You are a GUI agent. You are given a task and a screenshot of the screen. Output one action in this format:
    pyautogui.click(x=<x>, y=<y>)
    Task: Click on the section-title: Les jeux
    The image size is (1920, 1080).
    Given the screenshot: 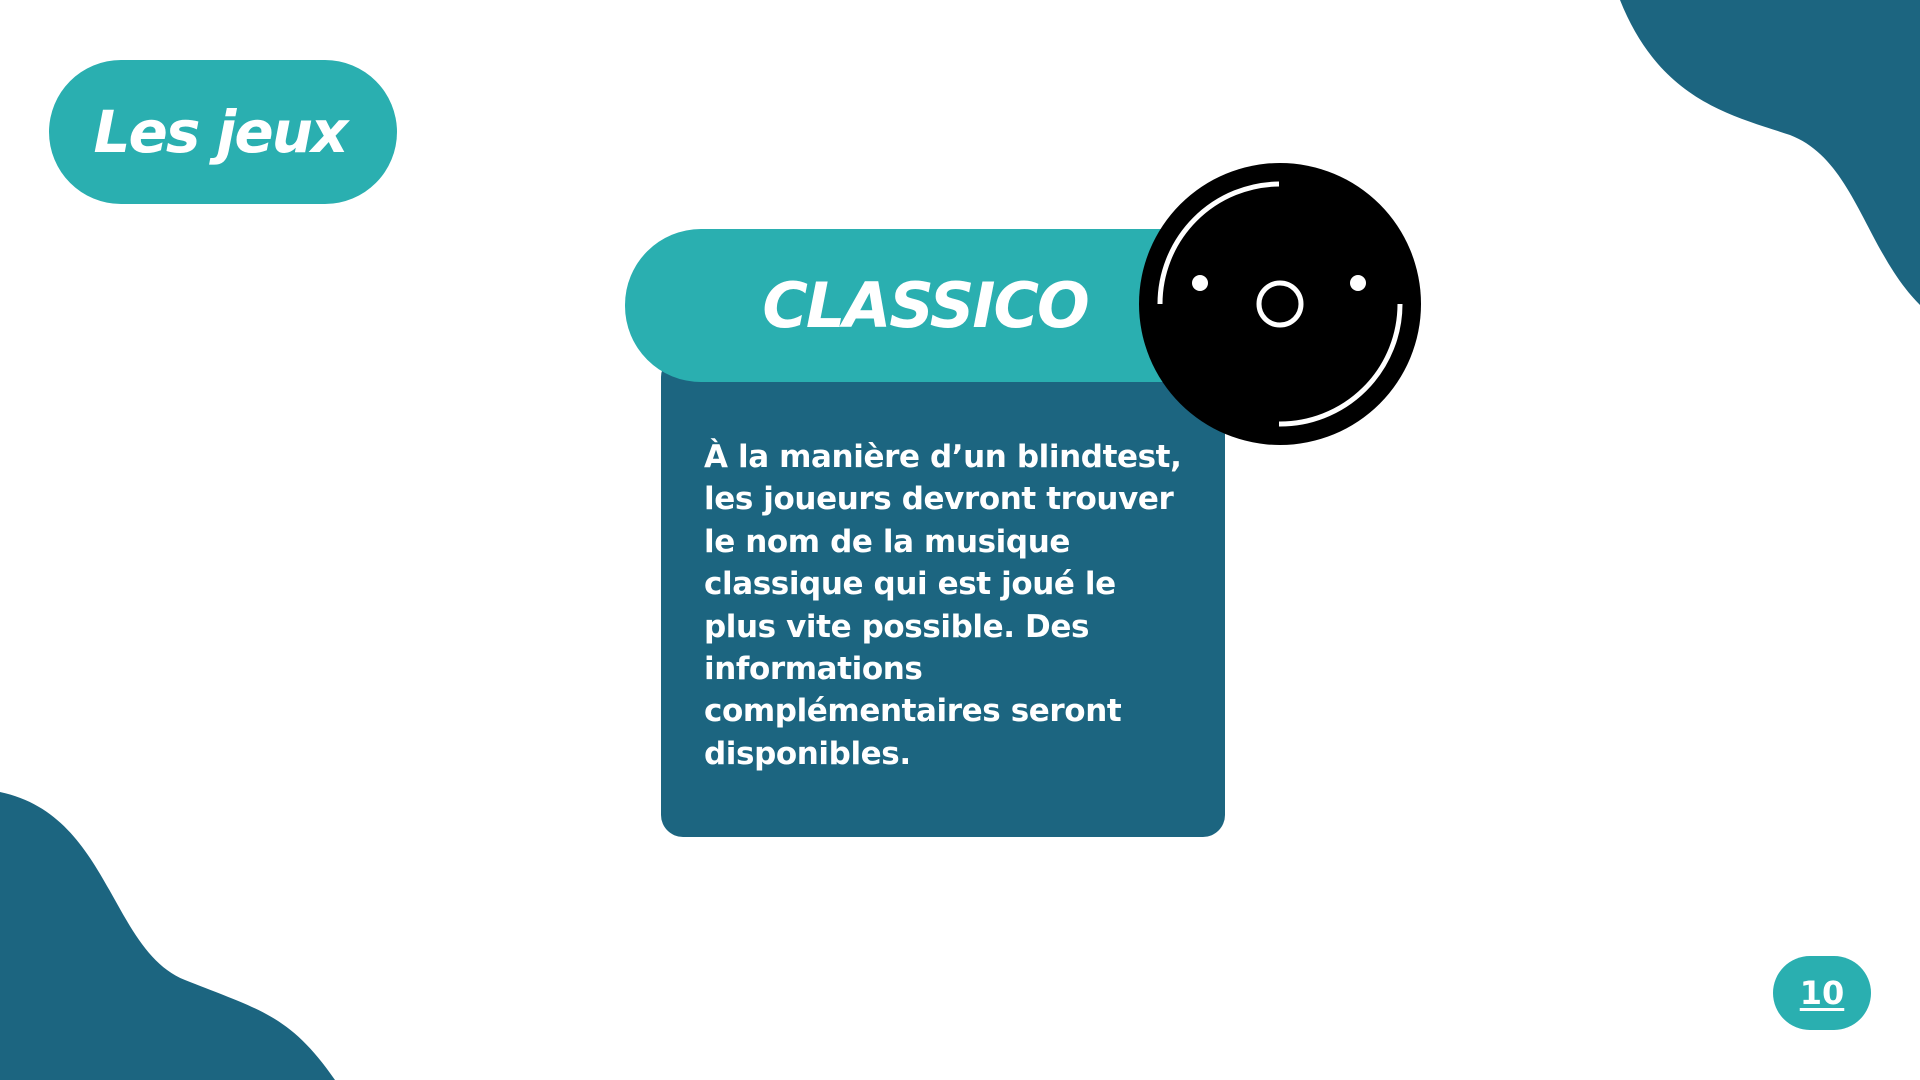 What is the action you would take?
    pyautogui.click(x=221, y=132)
    